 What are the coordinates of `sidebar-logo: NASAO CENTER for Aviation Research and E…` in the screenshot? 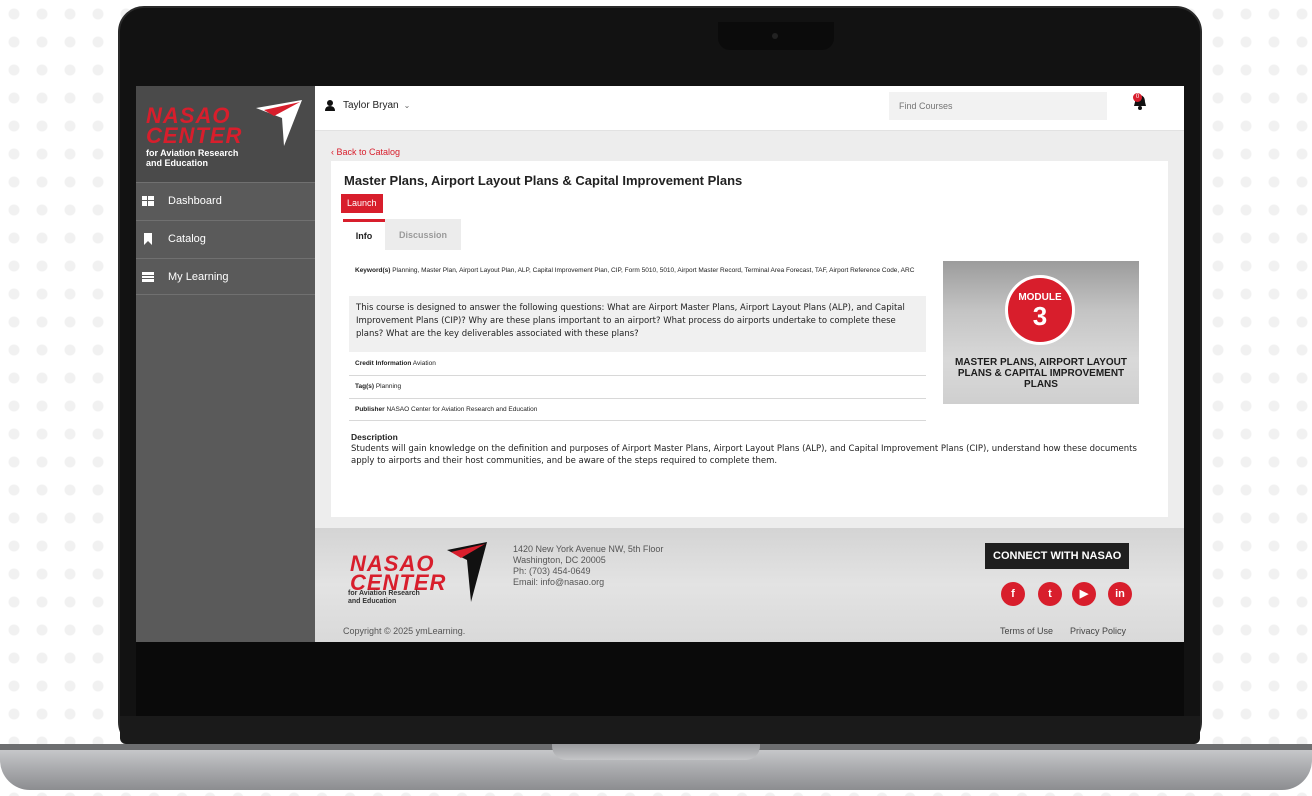 It's located at (225, 134).